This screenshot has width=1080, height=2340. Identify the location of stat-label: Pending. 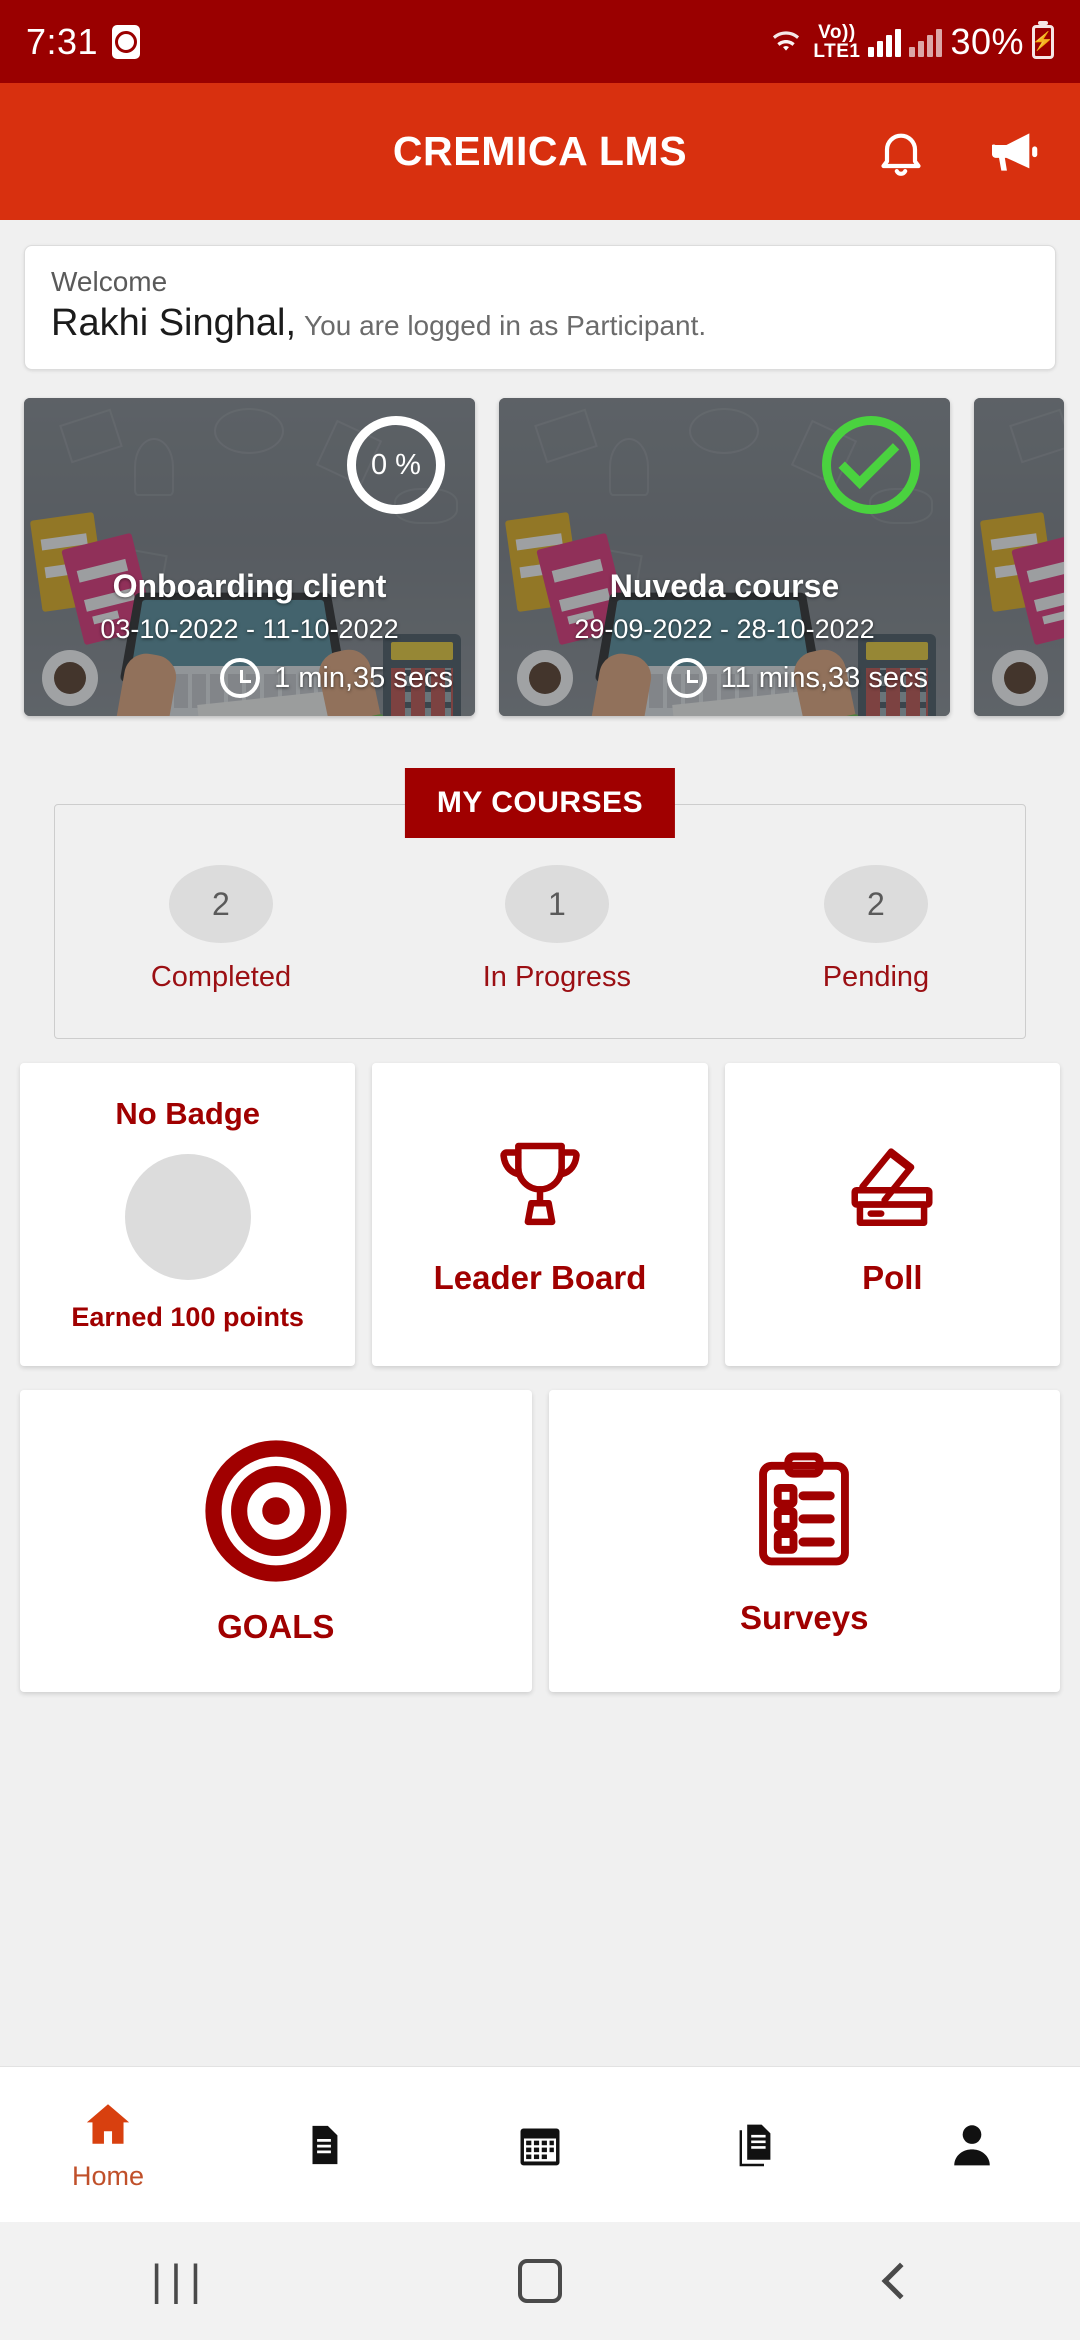
(876, 977).